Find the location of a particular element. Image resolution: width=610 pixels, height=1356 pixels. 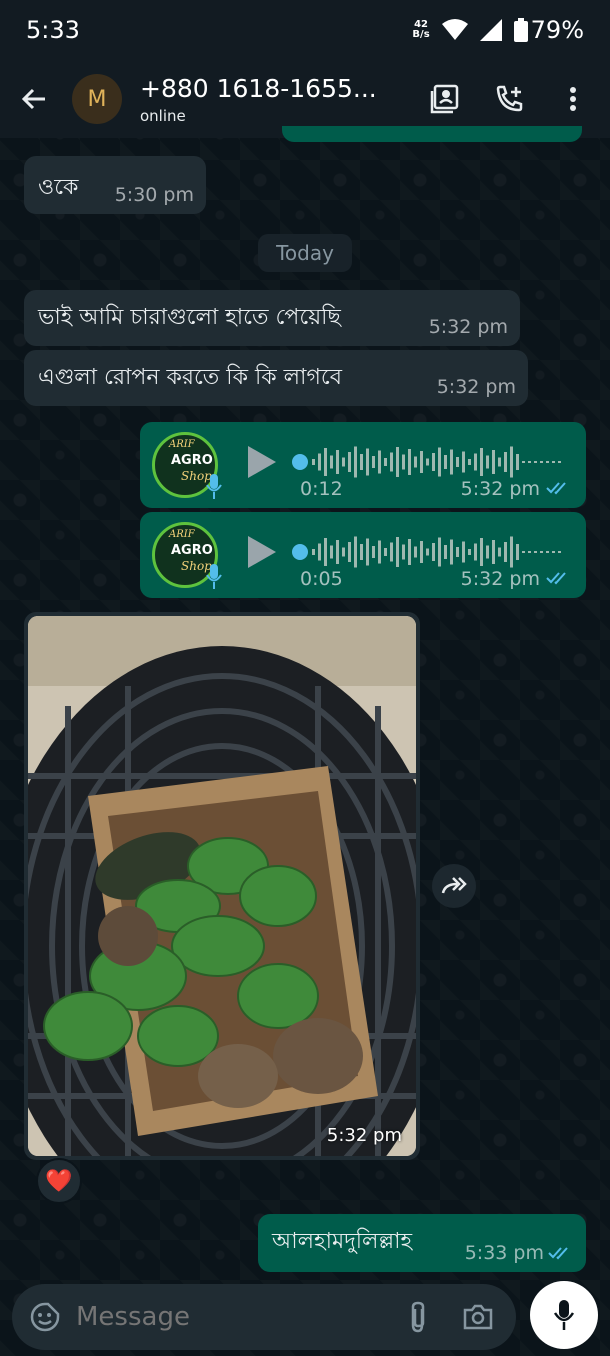

message-time: 5:30 pm is located at coordinates (154, 195).